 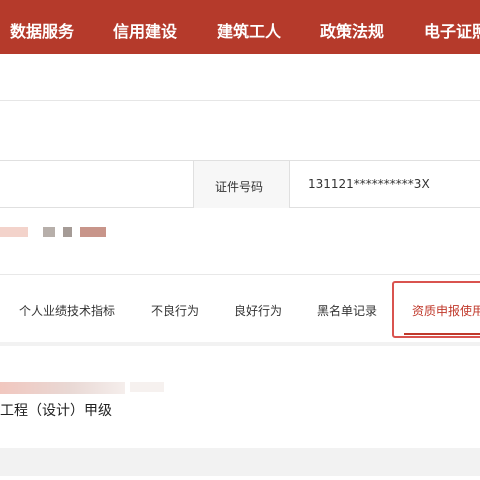 I want to click on certificate-number: 131121**********3X, so click(x=369, y=184).